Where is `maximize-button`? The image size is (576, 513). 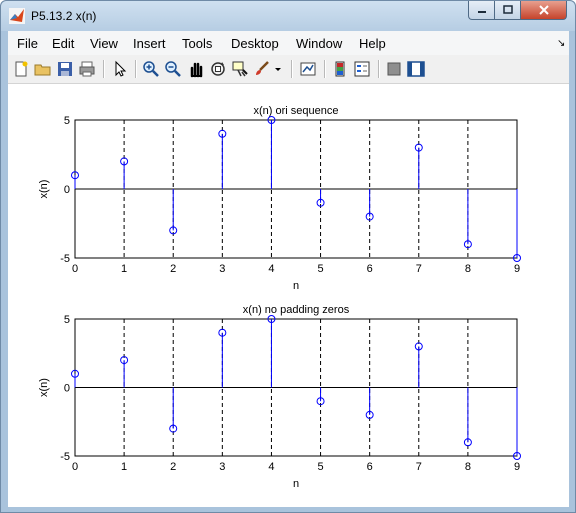
maximize-button is located at coordinates (507, 10).